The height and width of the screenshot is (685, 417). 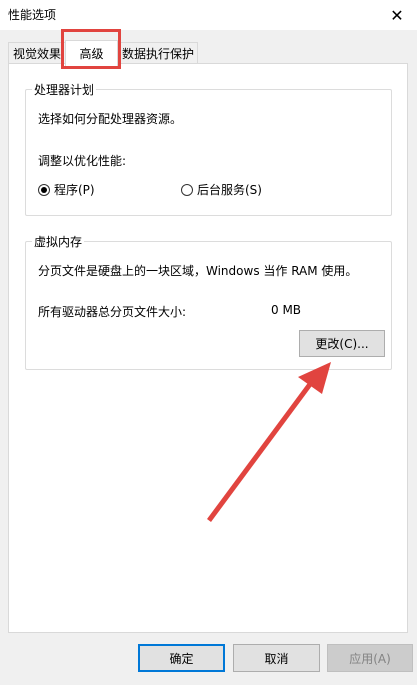 I want to click on window-title: 性能选项, so click(x=32, y=15).